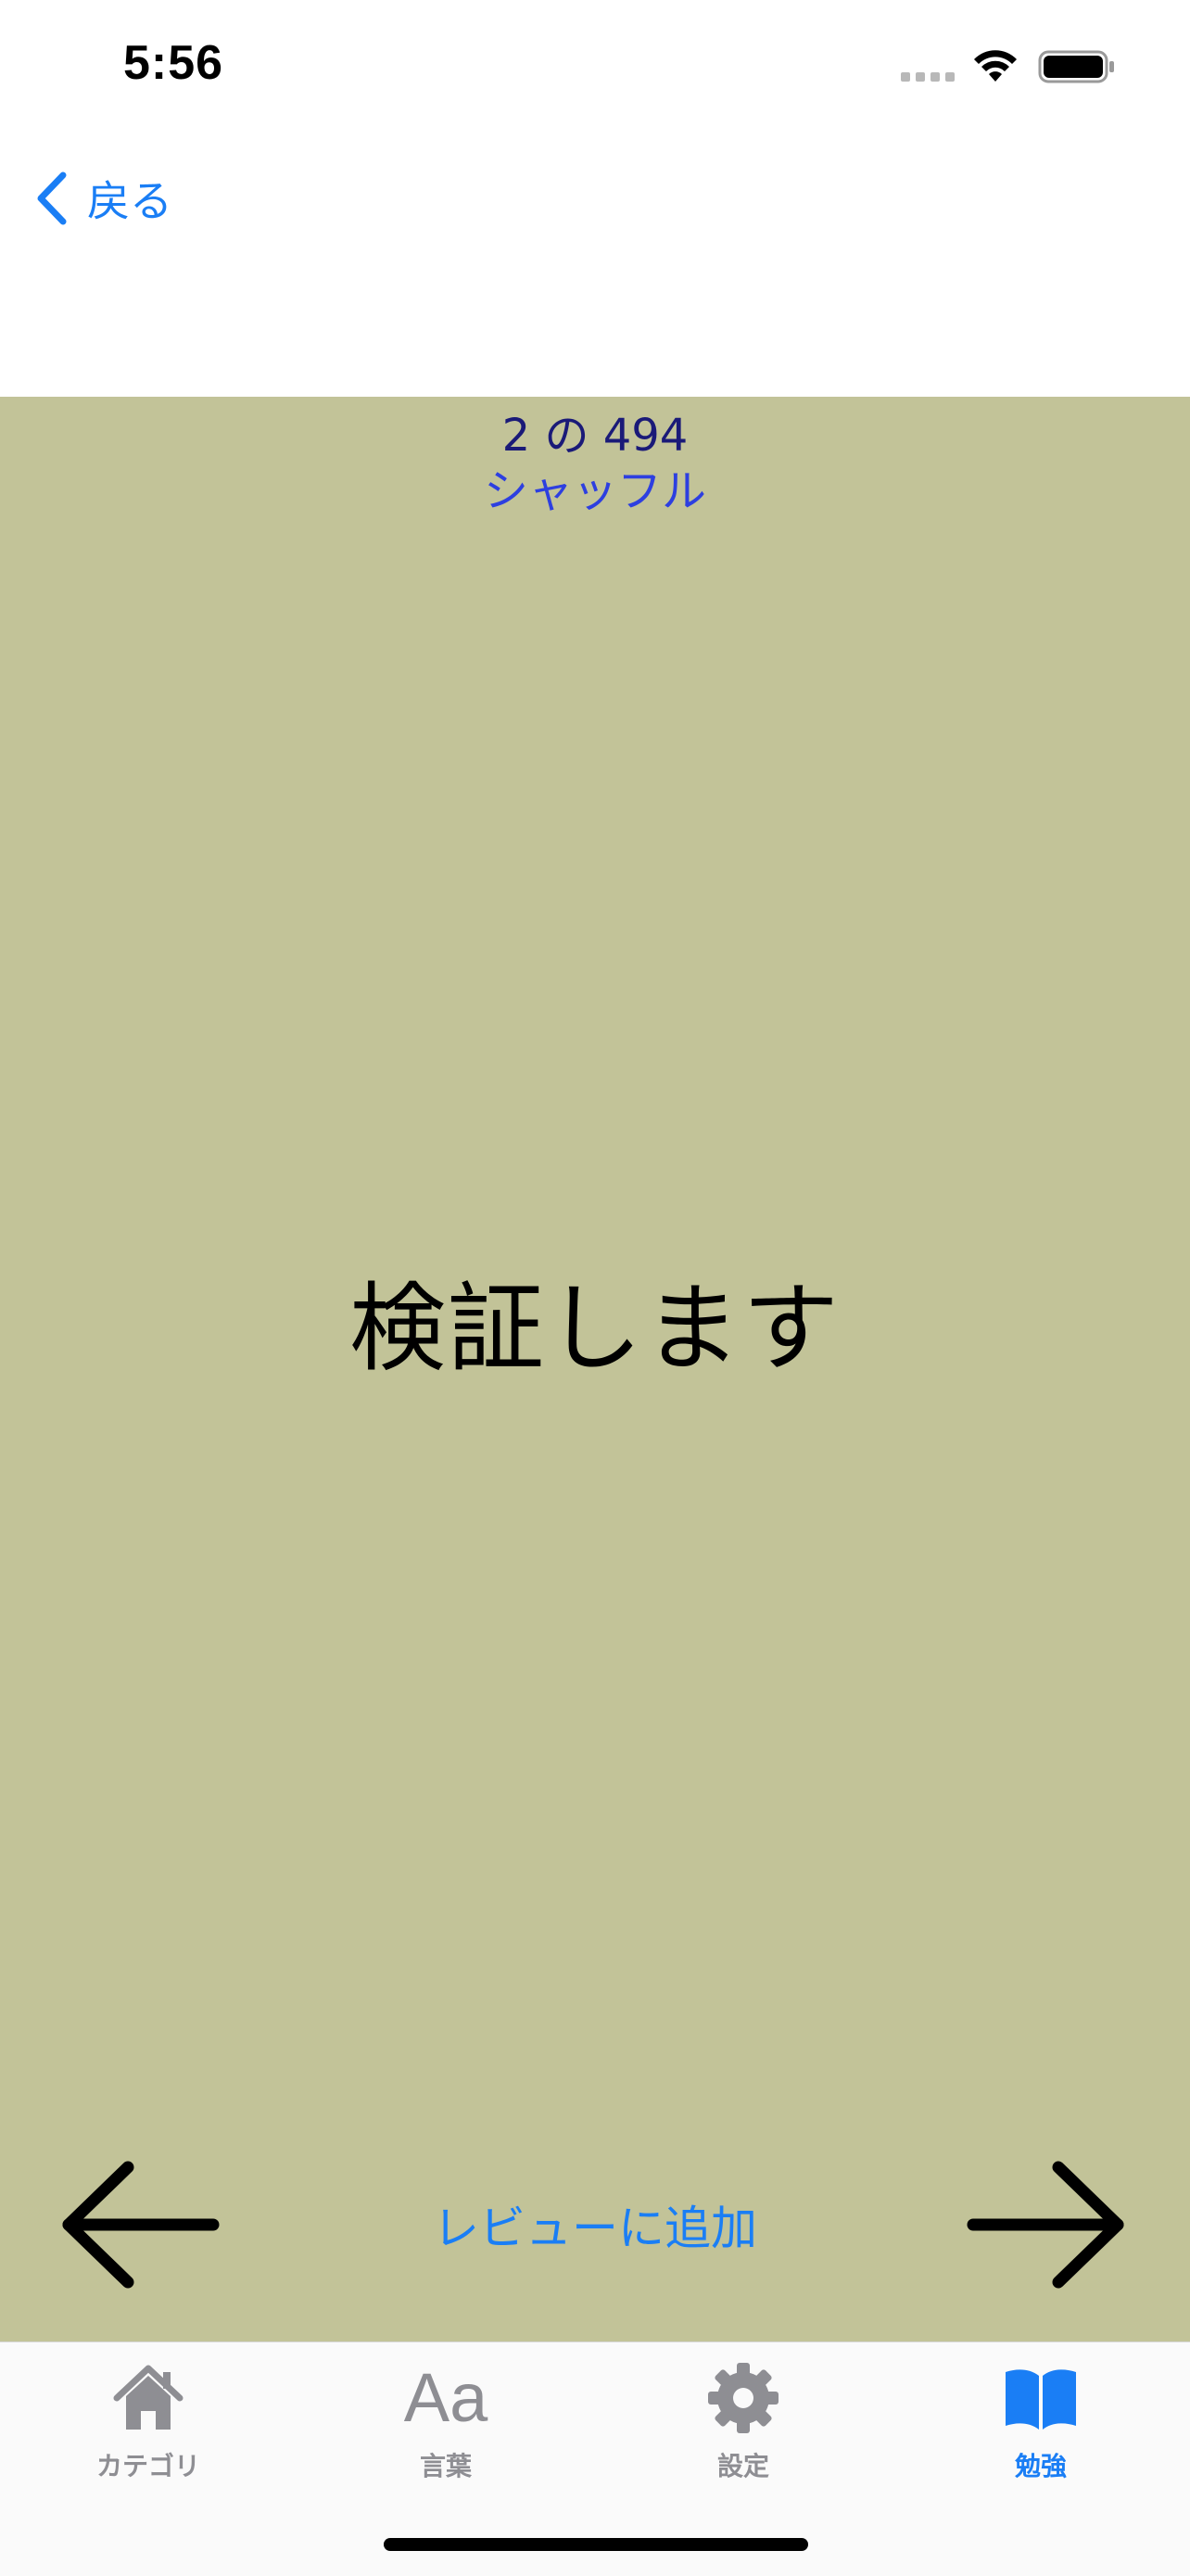 This screenshot has height=2576, width=1190. Describe the element at coordinates (928, 77) in the screenshot. I see `cellular-signal-icon` at that location.